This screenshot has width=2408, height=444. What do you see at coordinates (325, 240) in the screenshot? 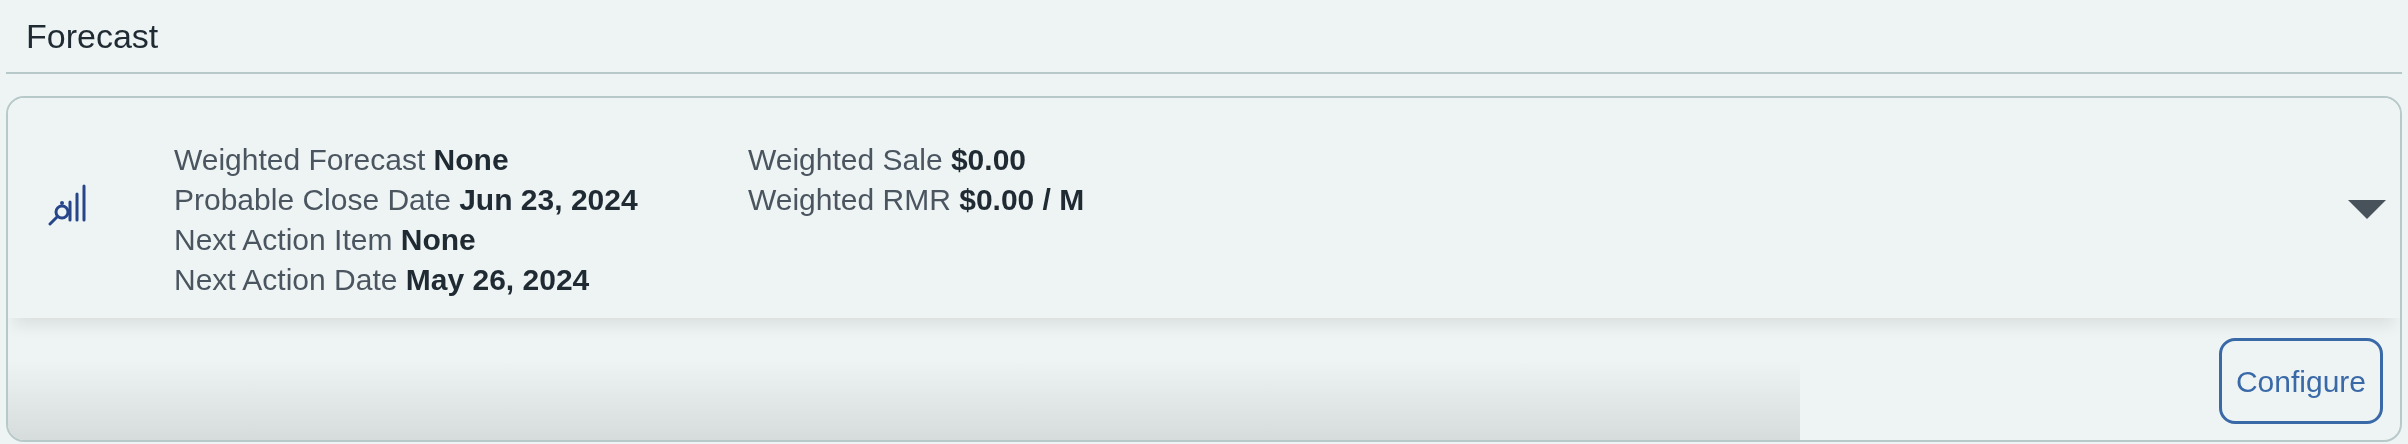
I see `field-text: Next Action Item None` at bounding box center [325, 240].